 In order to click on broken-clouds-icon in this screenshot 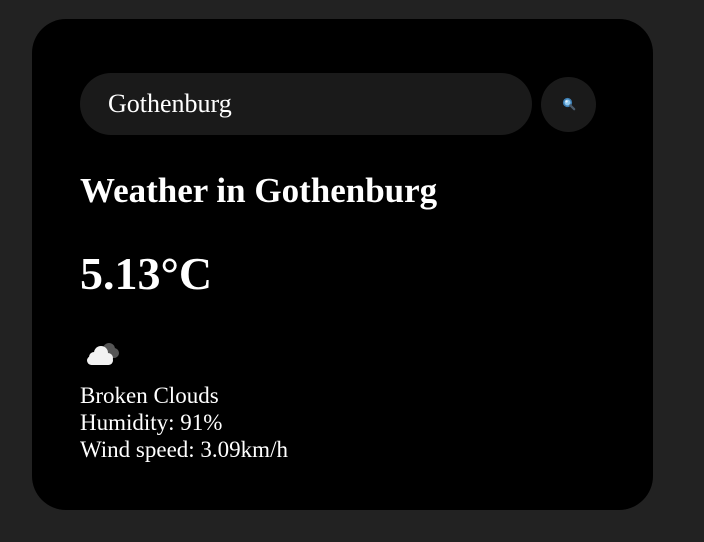, I will do `click(103, 354)`.